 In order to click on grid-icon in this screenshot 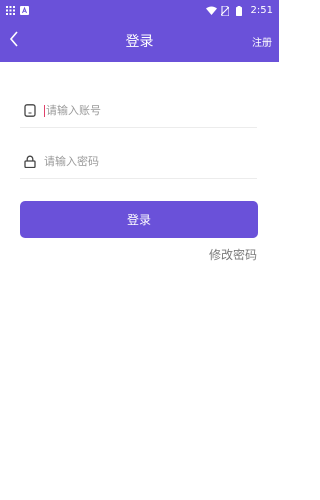, I will do `click(10, 10)`.